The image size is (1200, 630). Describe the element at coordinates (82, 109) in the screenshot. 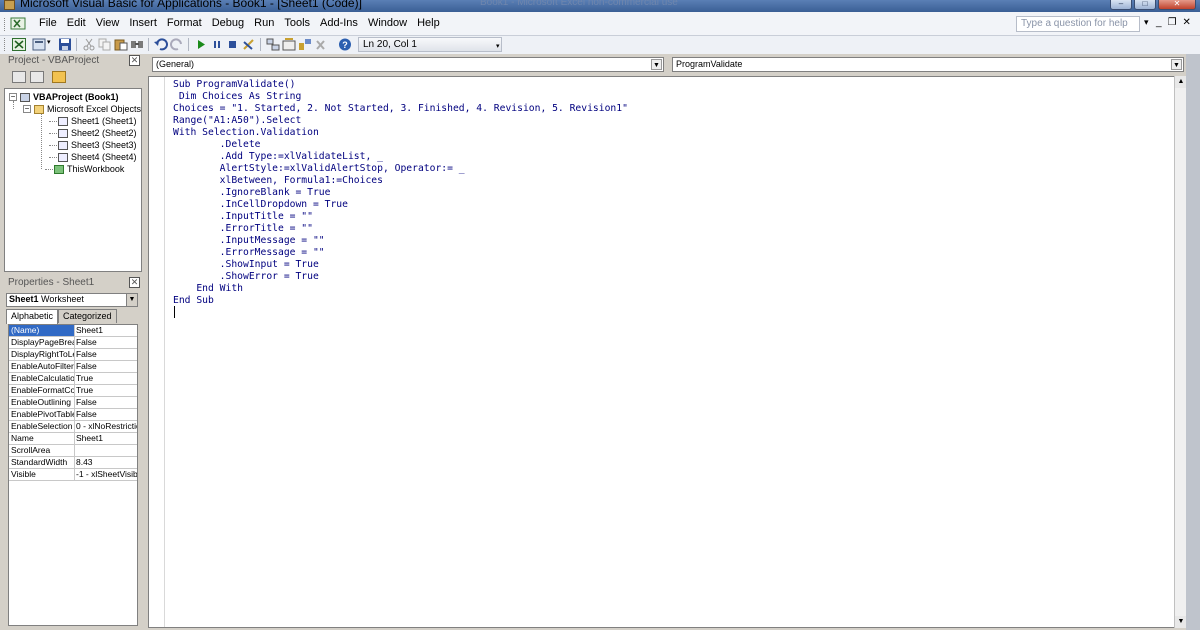

I see `tree-item: − Microsoft Excel Objects` at that location.